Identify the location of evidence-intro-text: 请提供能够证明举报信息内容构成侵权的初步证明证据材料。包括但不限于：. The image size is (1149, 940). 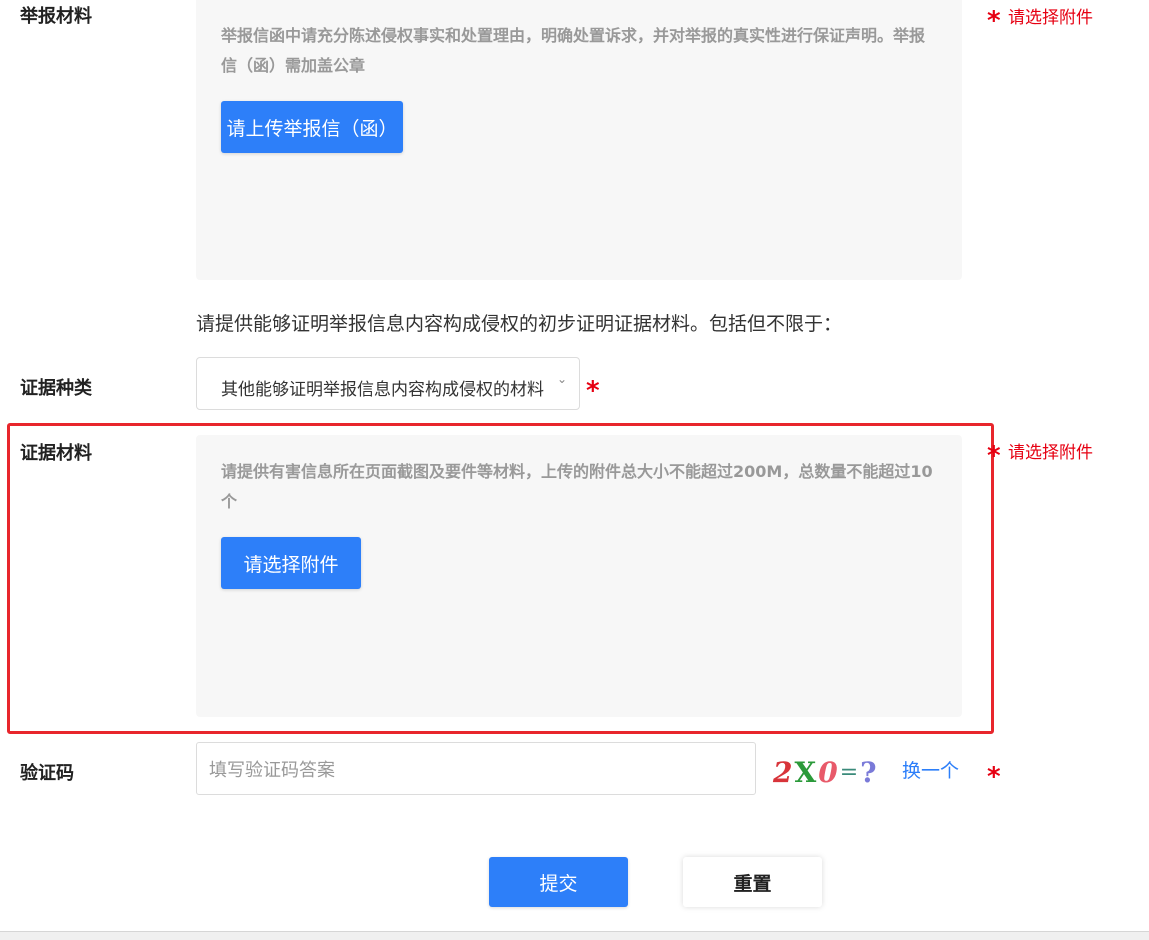
(519, 324).